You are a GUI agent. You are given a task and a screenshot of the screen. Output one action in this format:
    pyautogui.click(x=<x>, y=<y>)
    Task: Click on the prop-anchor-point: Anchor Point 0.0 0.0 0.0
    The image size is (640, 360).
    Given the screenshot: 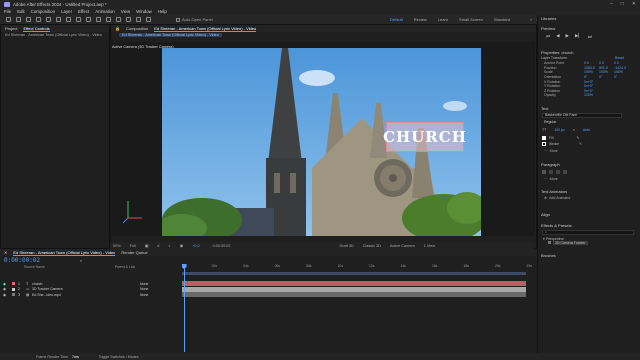 What is the action you would take?
    pyautogui.click(x=589, y=63)
    